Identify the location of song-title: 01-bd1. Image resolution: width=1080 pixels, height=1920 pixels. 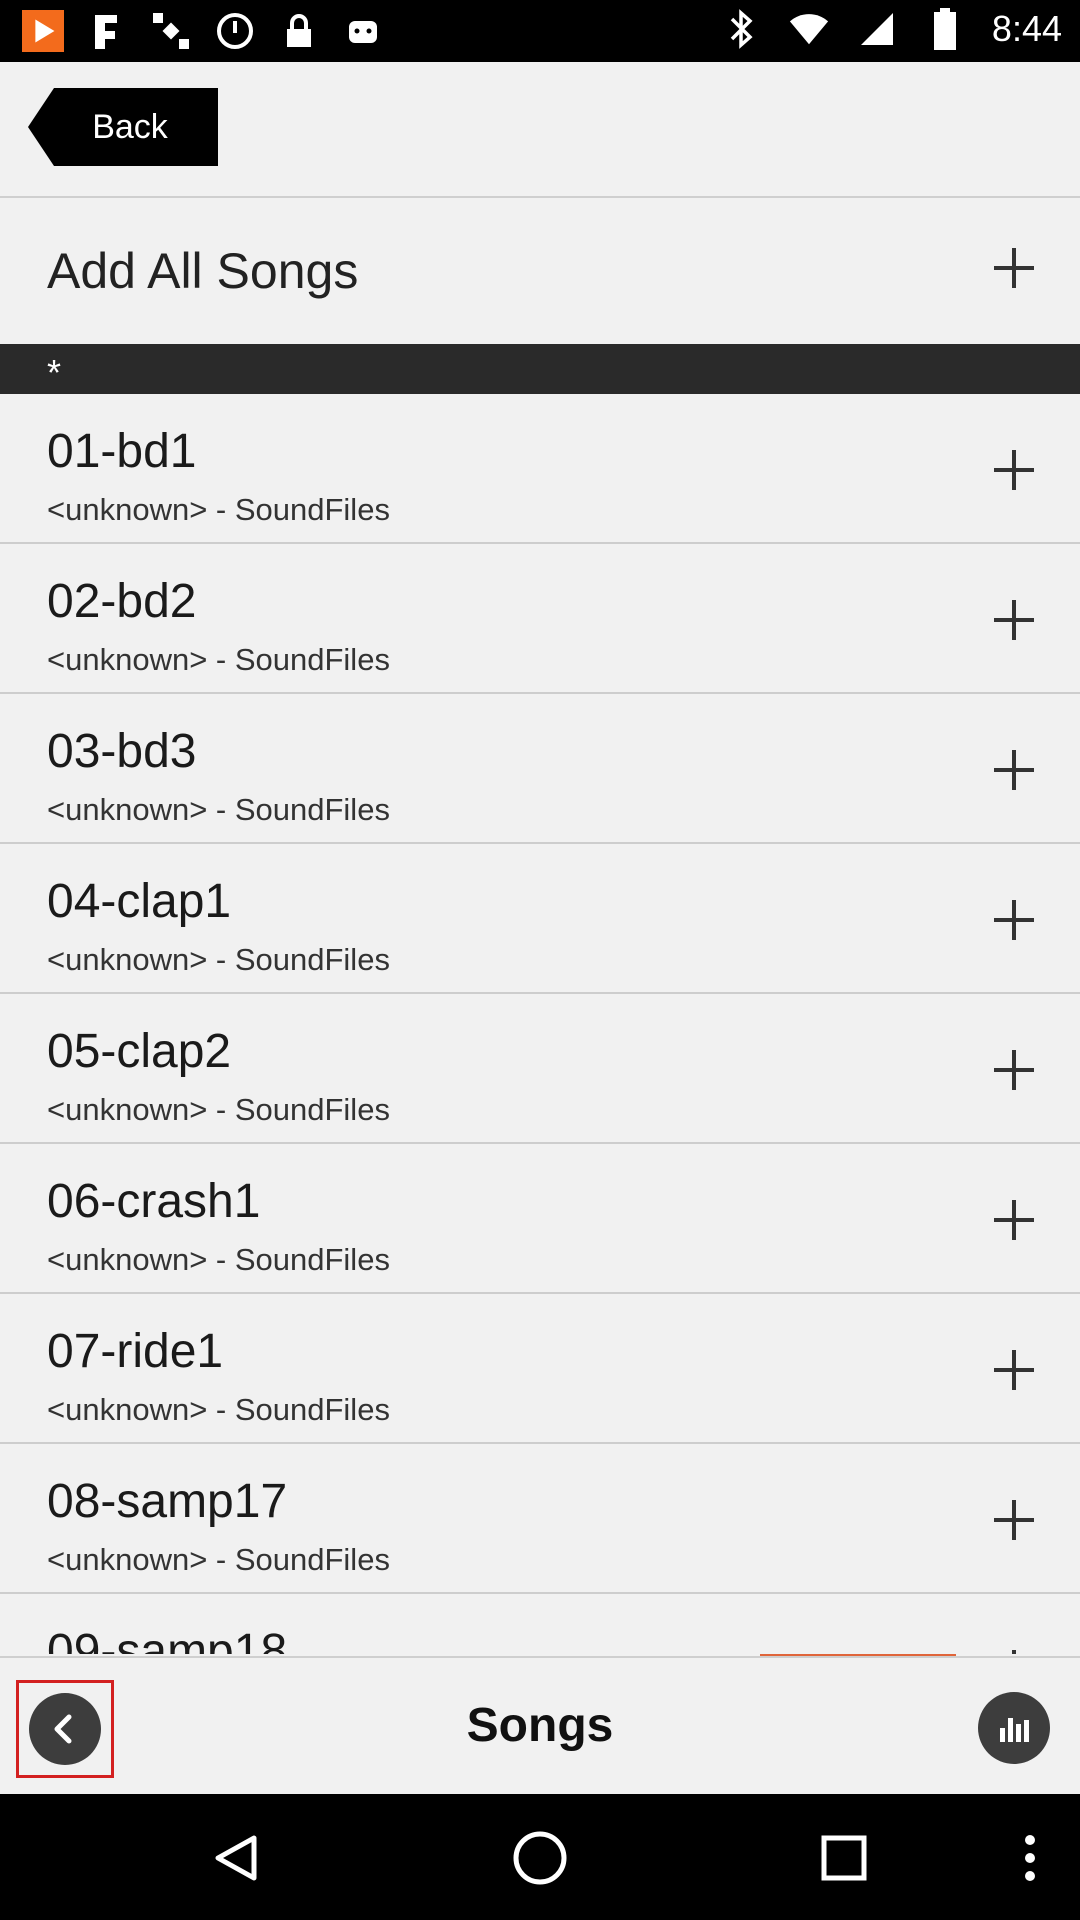
(122, 451).